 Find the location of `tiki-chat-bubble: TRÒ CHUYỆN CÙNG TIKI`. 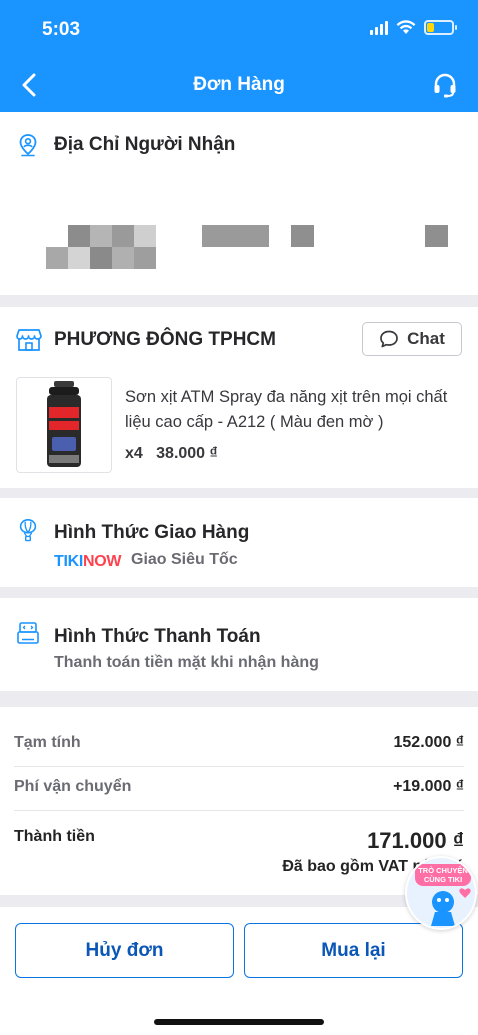

tiki-chat-bubble: TRÒ CHUYỆN CÙNG TIKI is located at coordinates (441, 893).